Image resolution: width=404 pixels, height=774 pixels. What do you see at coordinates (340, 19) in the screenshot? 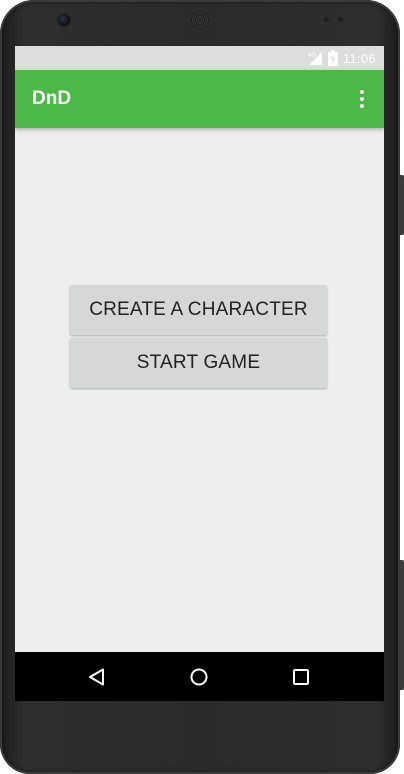
I see `light-sensor` at bounding box center [340, 19].